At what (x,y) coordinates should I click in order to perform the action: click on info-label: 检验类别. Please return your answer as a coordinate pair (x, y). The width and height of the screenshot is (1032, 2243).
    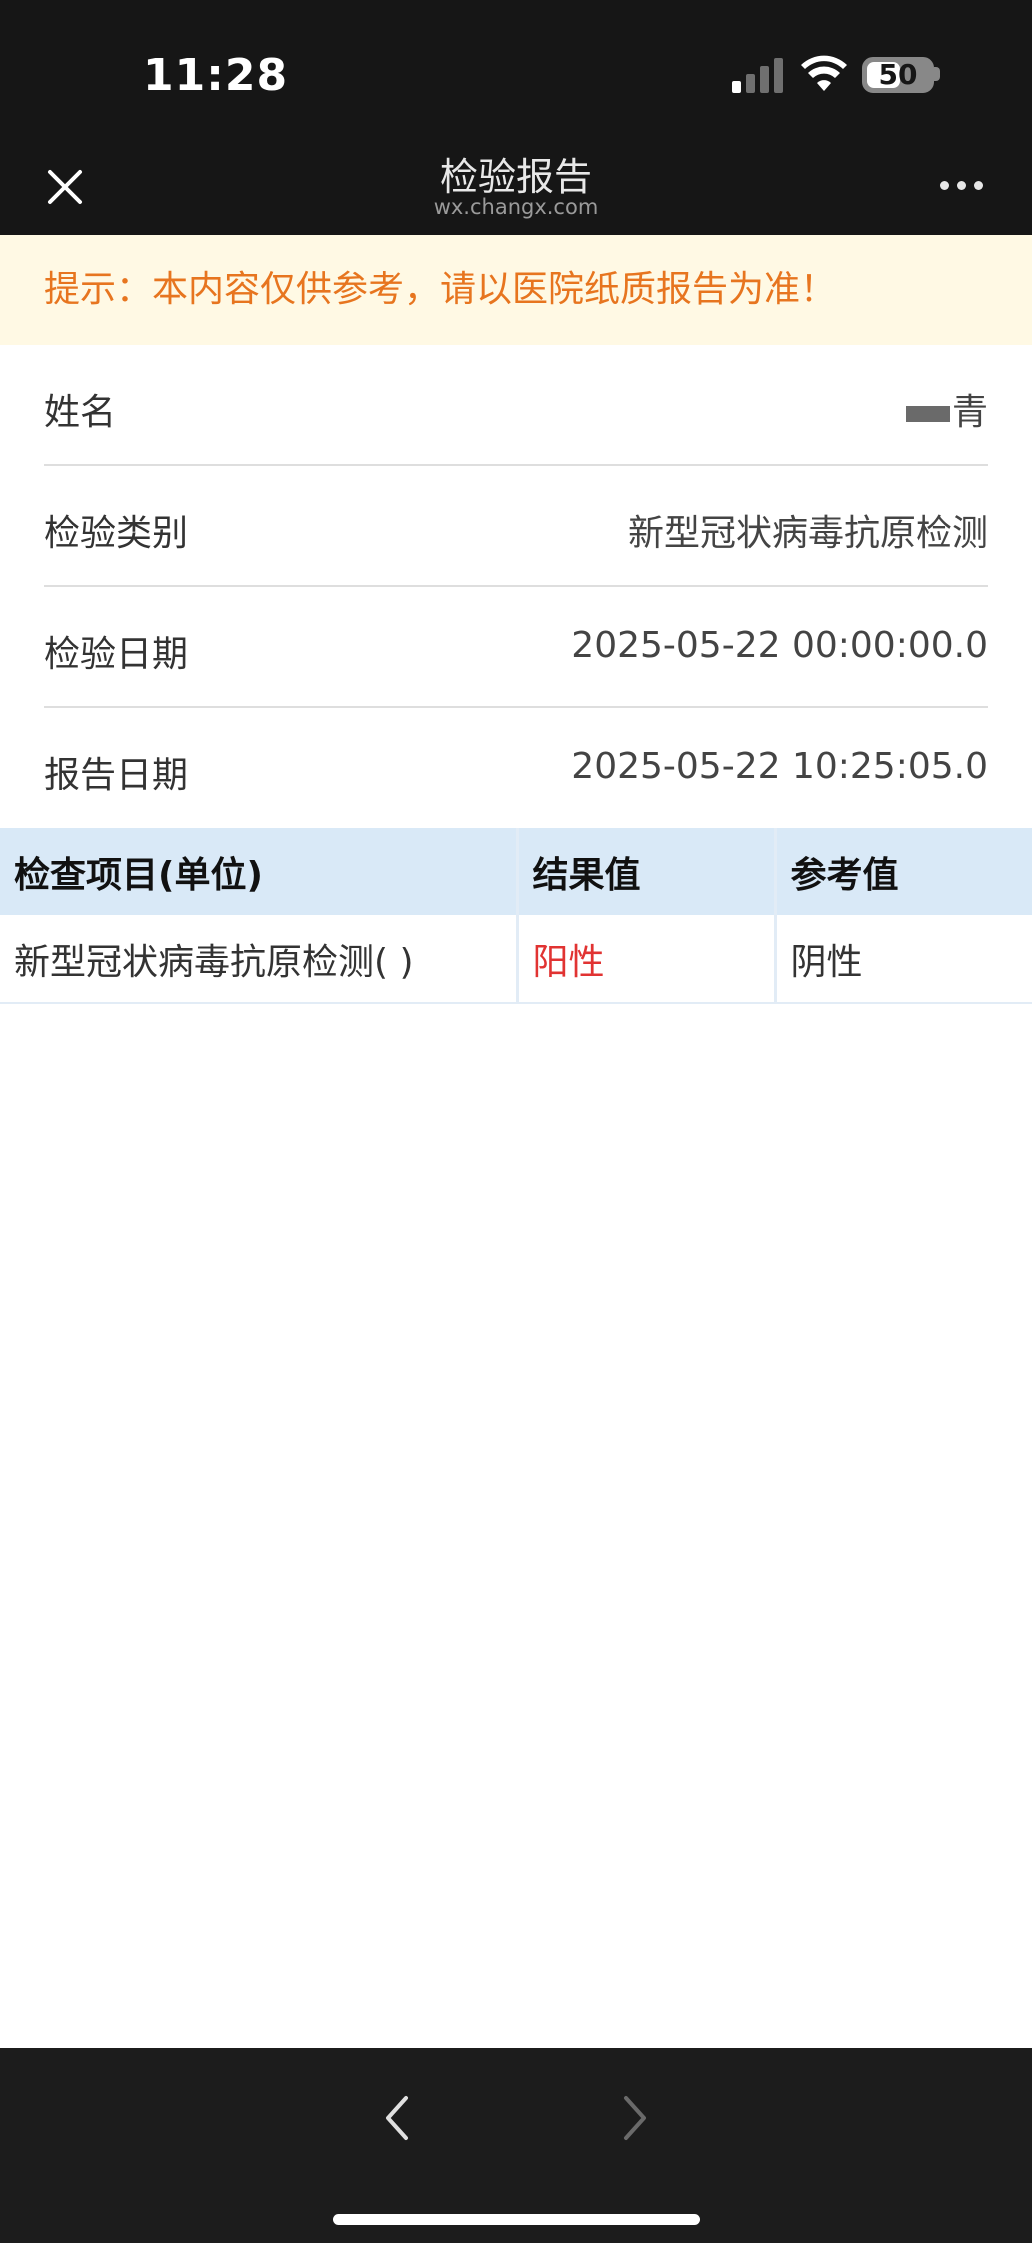
    Looking at the image, I should click on (116, 533).